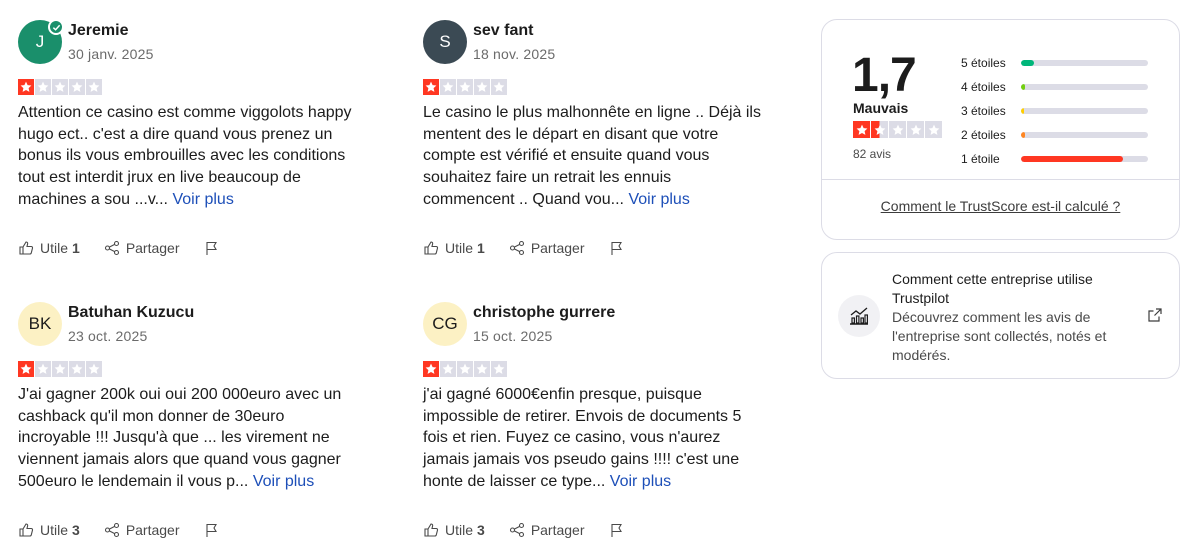  Describe the element at coordinates (111, 31) in the screenshot. I see `reviewer-name: Jeremie` at that location.